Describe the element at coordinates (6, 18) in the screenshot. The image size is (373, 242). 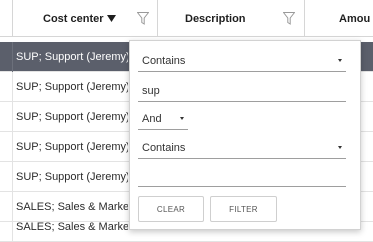
I see `header-spacer` at that location.